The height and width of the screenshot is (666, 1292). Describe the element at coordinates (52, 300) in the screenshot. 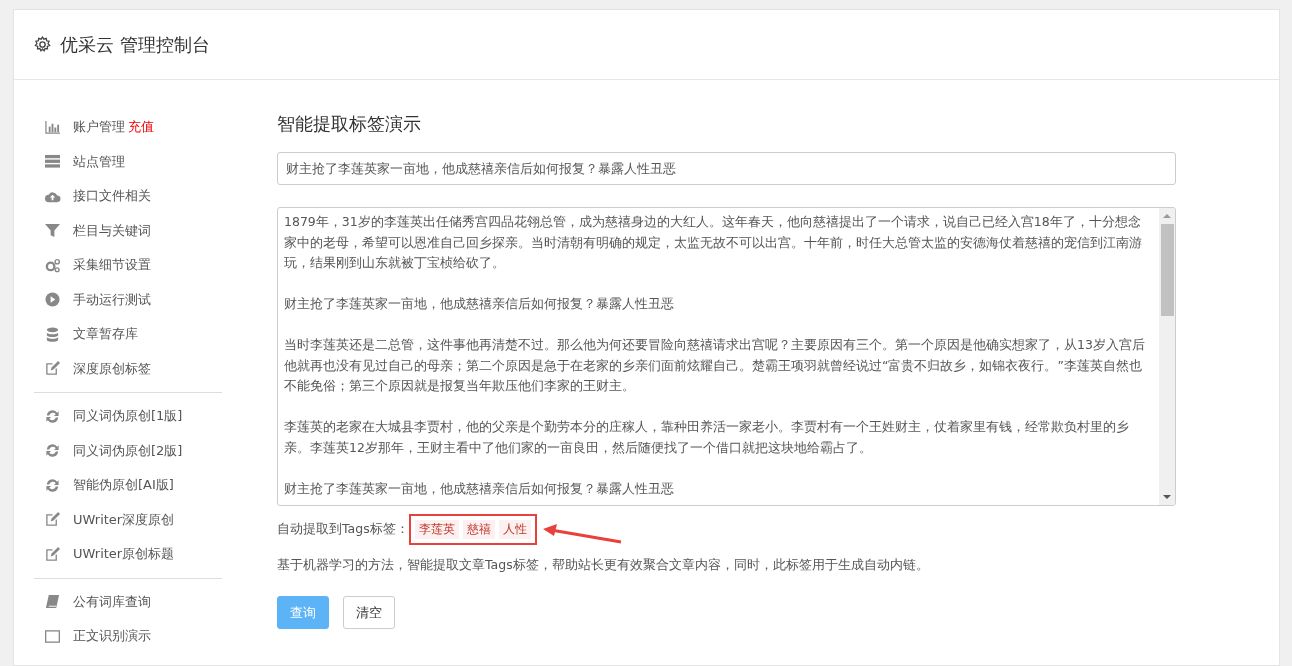

I see `play-icon` at that location.